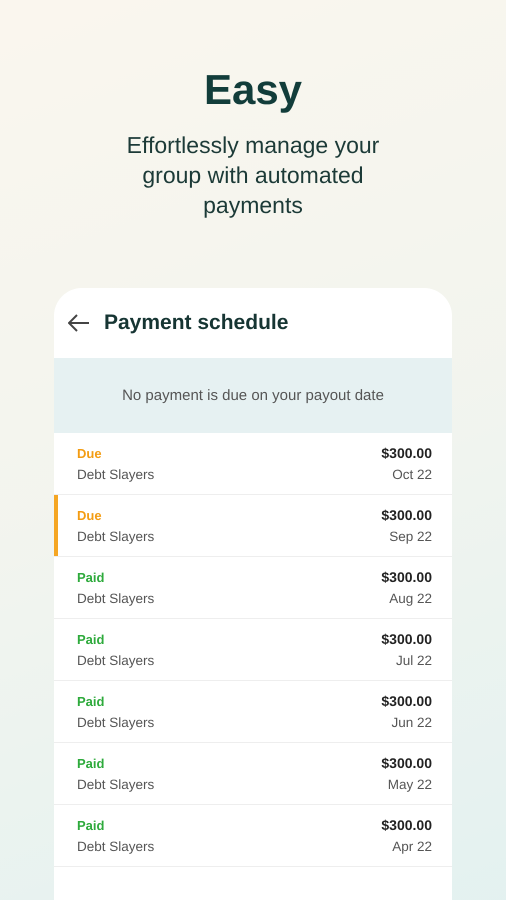  Describe the element at coordinates (253, 175) in the screenshot. I see `hero-subtitle: Effortlessly manage your group with automated payments` at that location.